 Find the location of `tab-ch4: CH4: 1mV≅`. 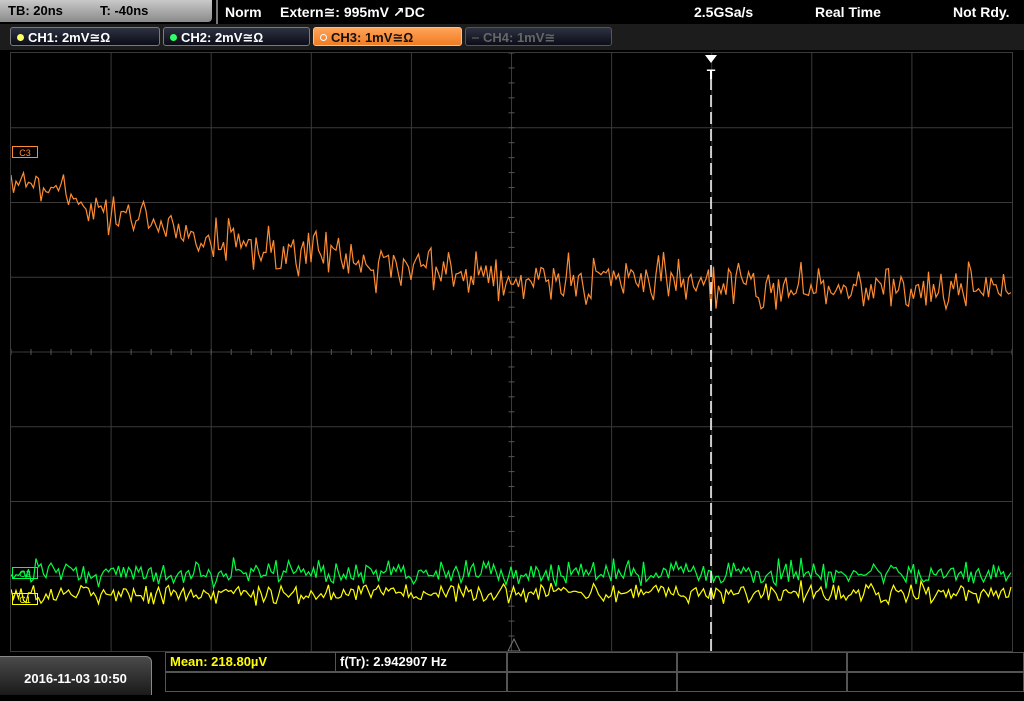

tab-ch4: CH4: 1mV≅ is located at coordinates (538, 36).